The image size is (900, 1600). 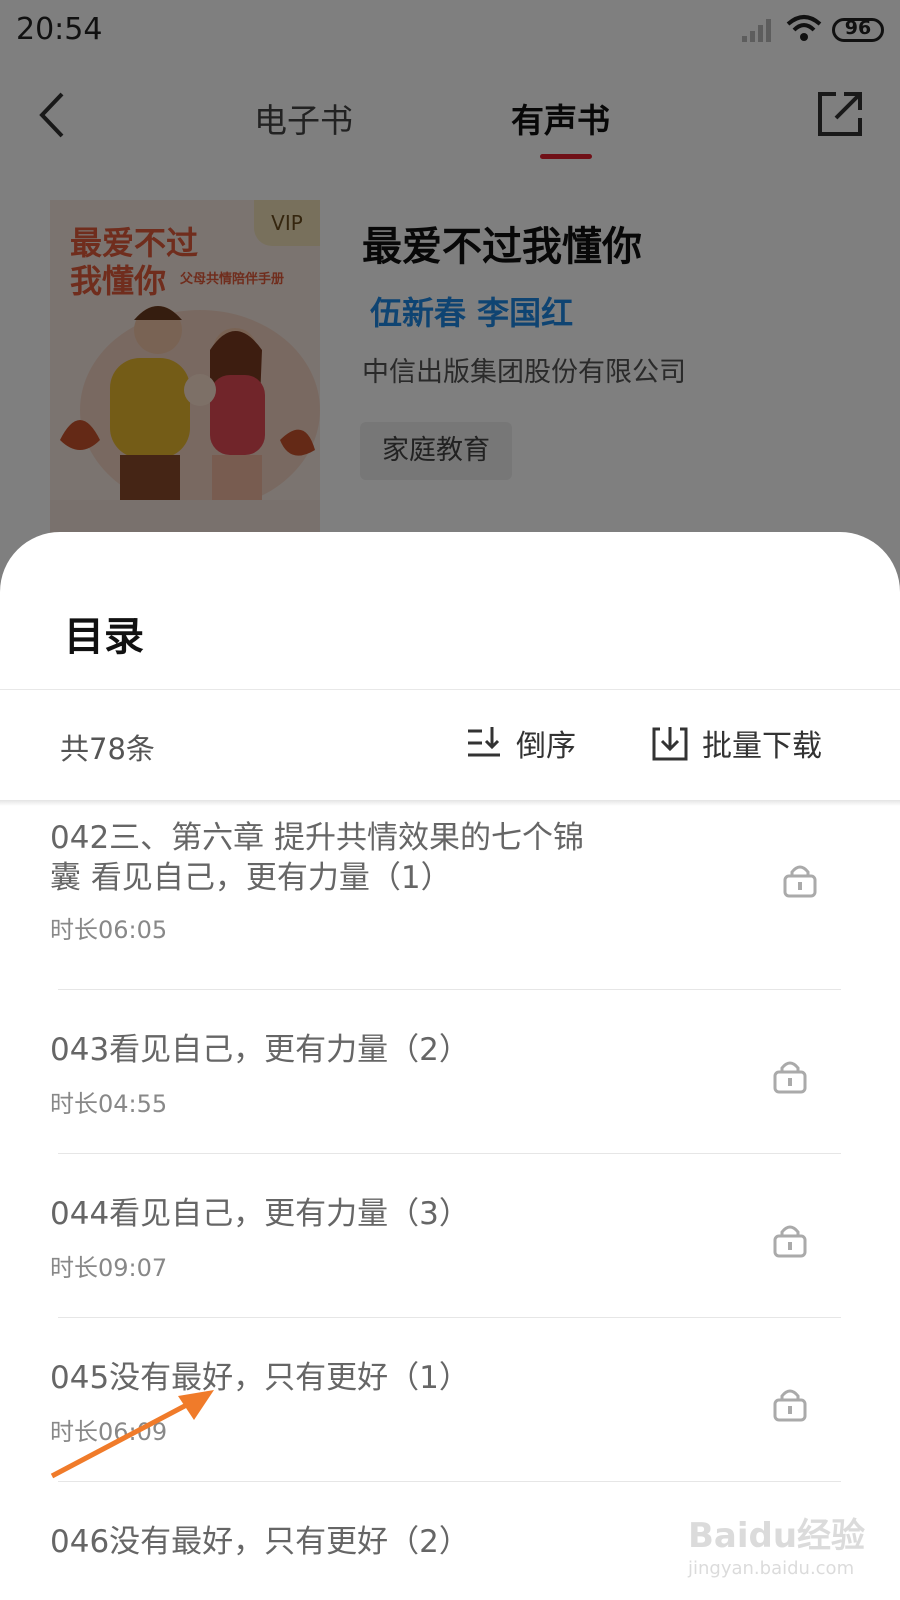 I want to click on chapter-row: 045没有最好，只有更好（1） 时长06:09, so click(x=450, y=1400).